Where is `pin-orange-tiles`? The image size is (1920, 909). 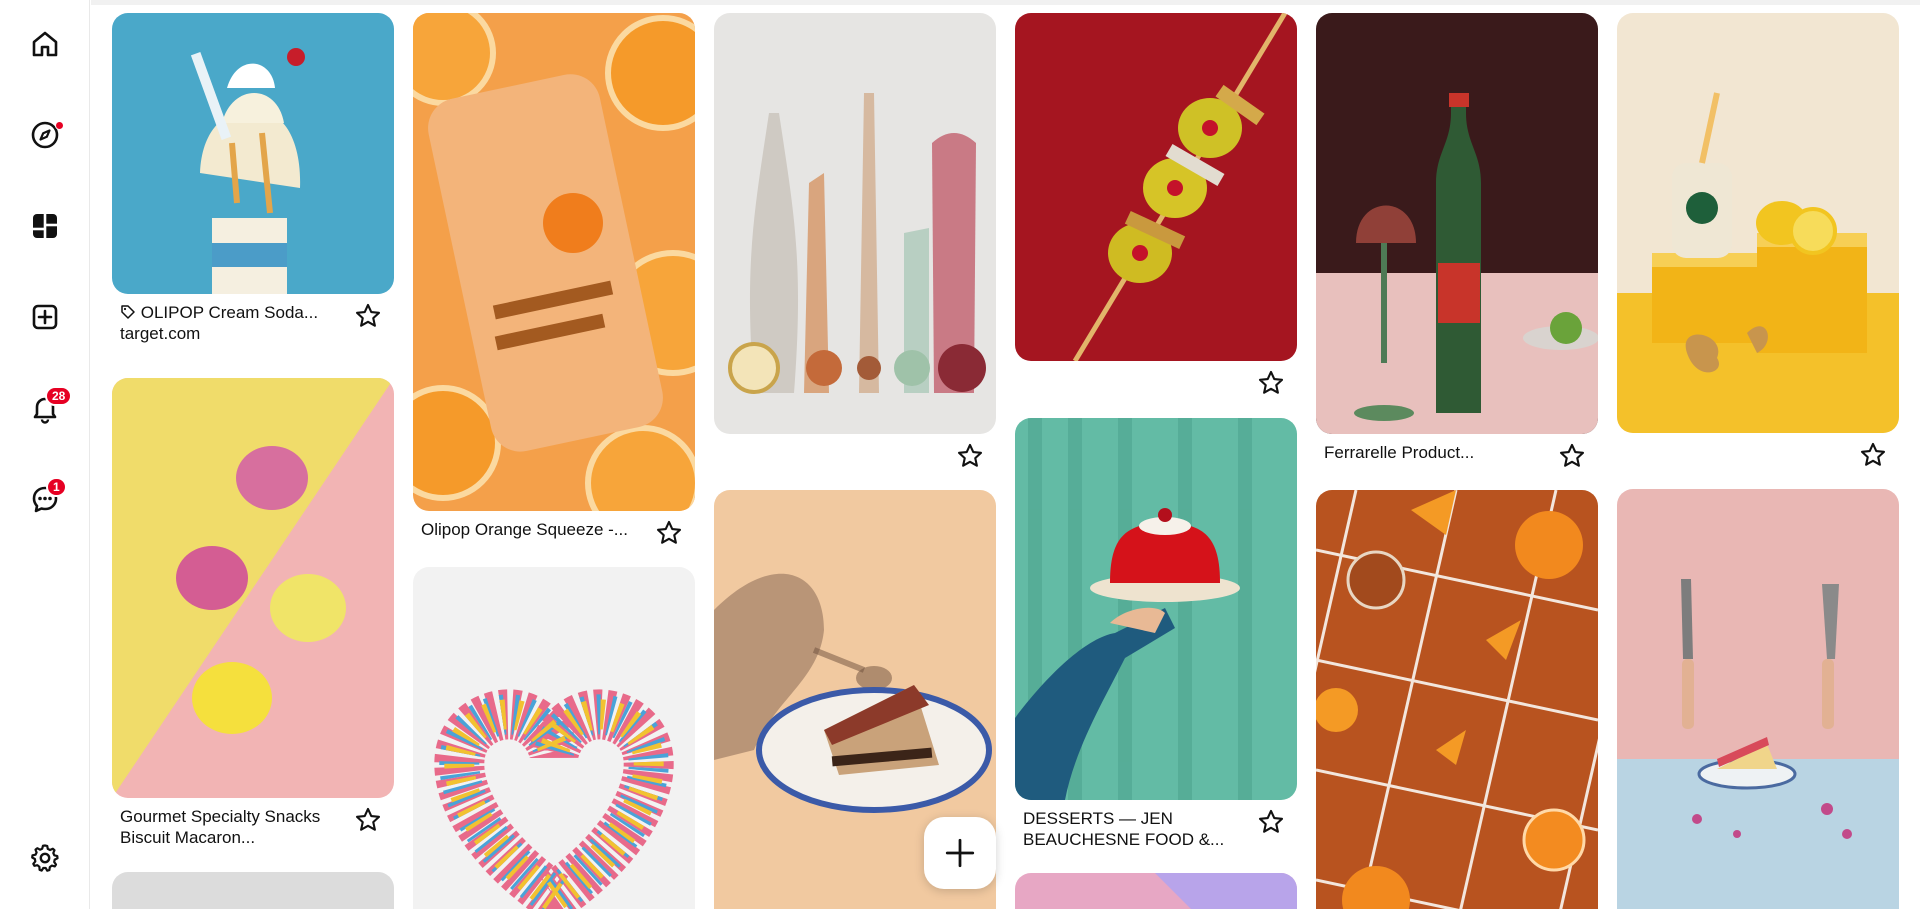
pin-orange-tiles is located at coordinates (1457, 699).